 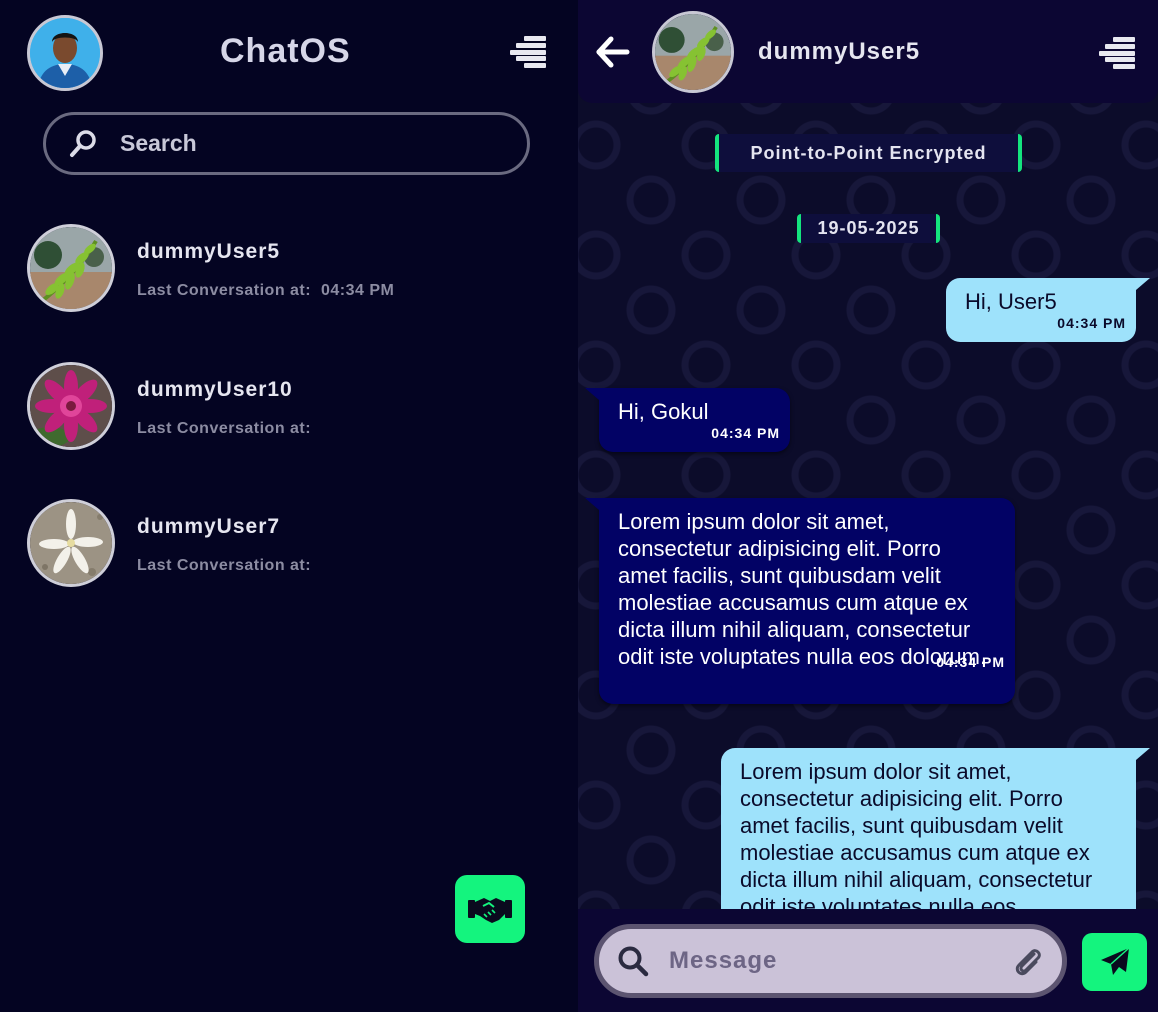 I want to click on message-bubble-outgoing: Hi, User5 04:34 PM, so click(x=1048, y=310).